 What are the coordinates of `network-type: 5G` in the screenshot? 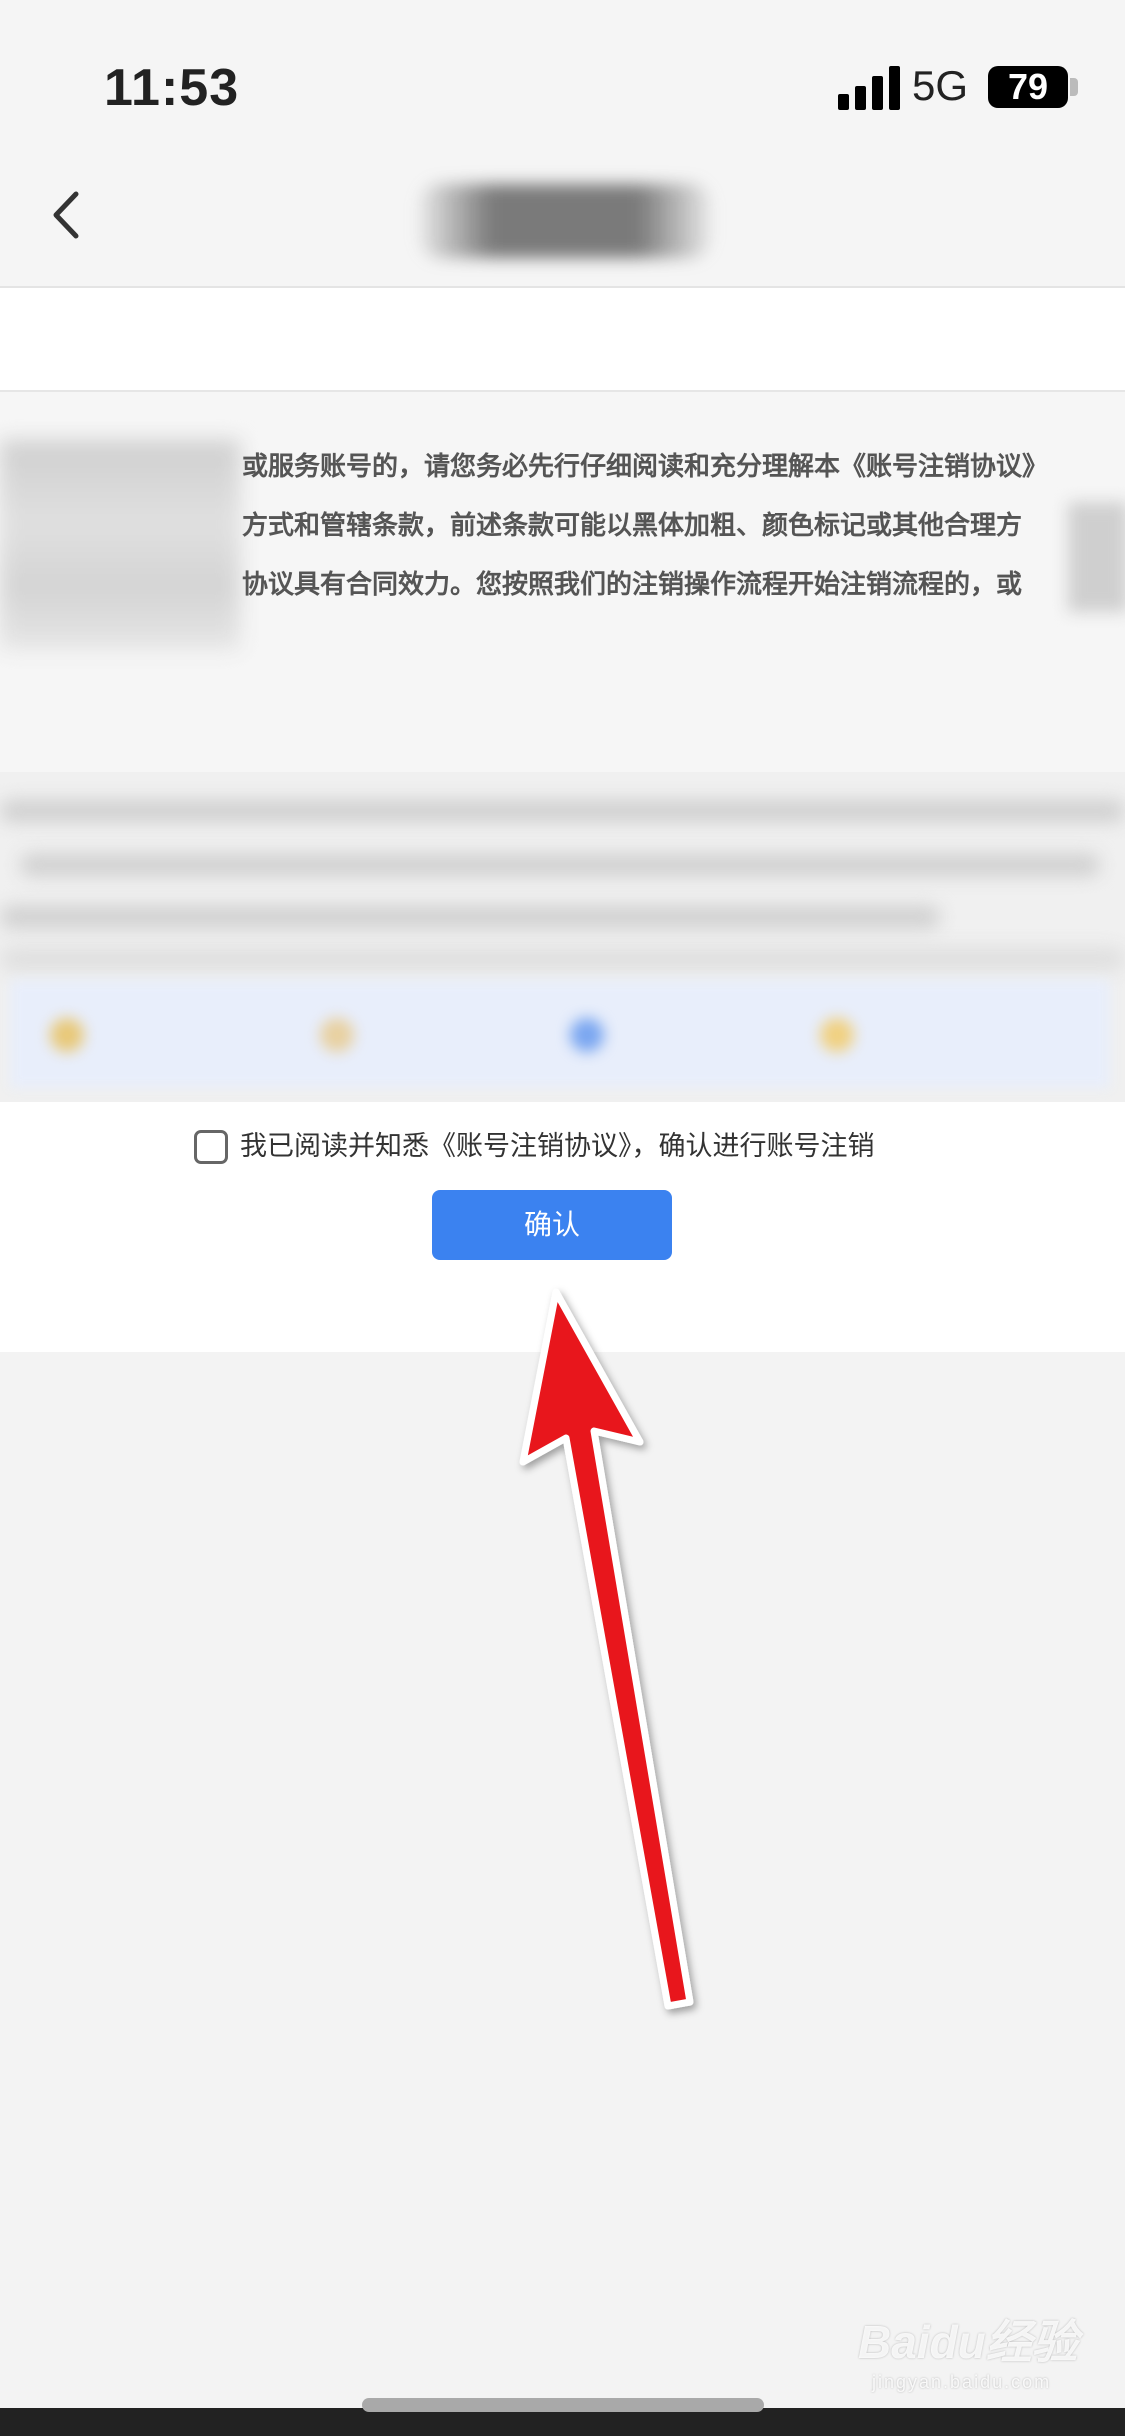 It's located at (940, 85).